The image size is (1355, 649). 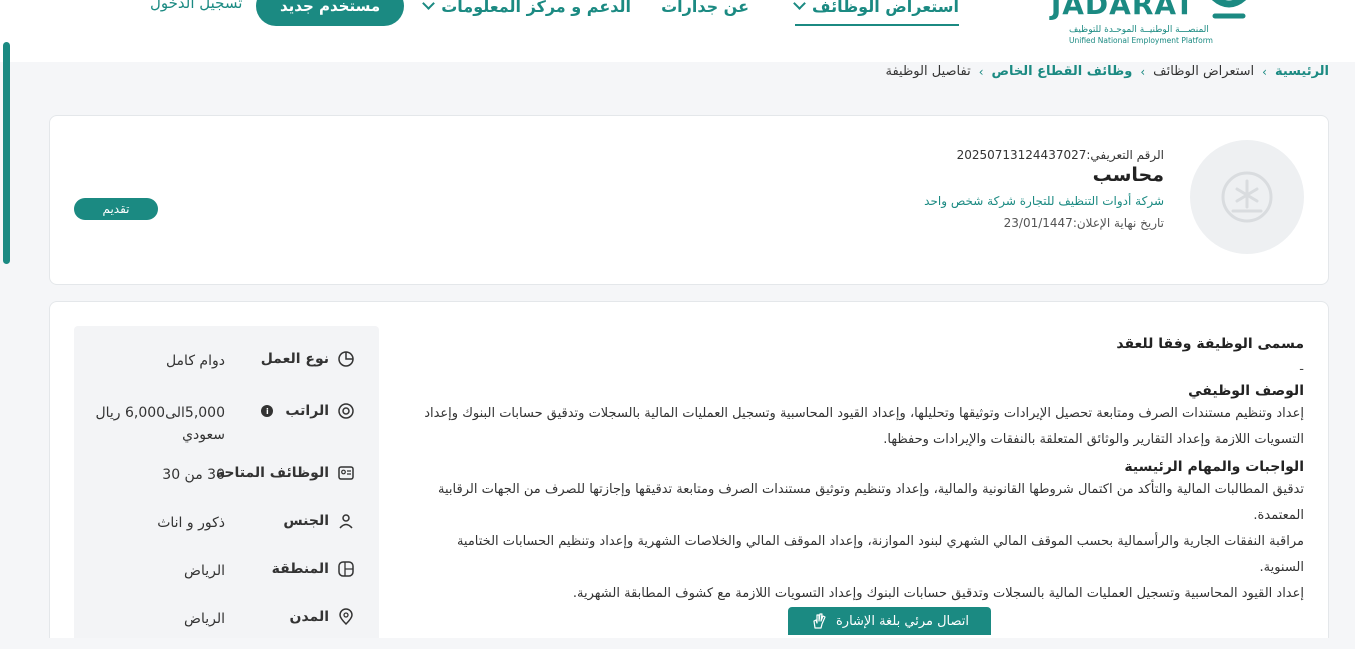 What do you see at coordinates (330, 13) in the screenshot?
I see `register-button: مستخدم جديد` at bounding box center [330, 13].